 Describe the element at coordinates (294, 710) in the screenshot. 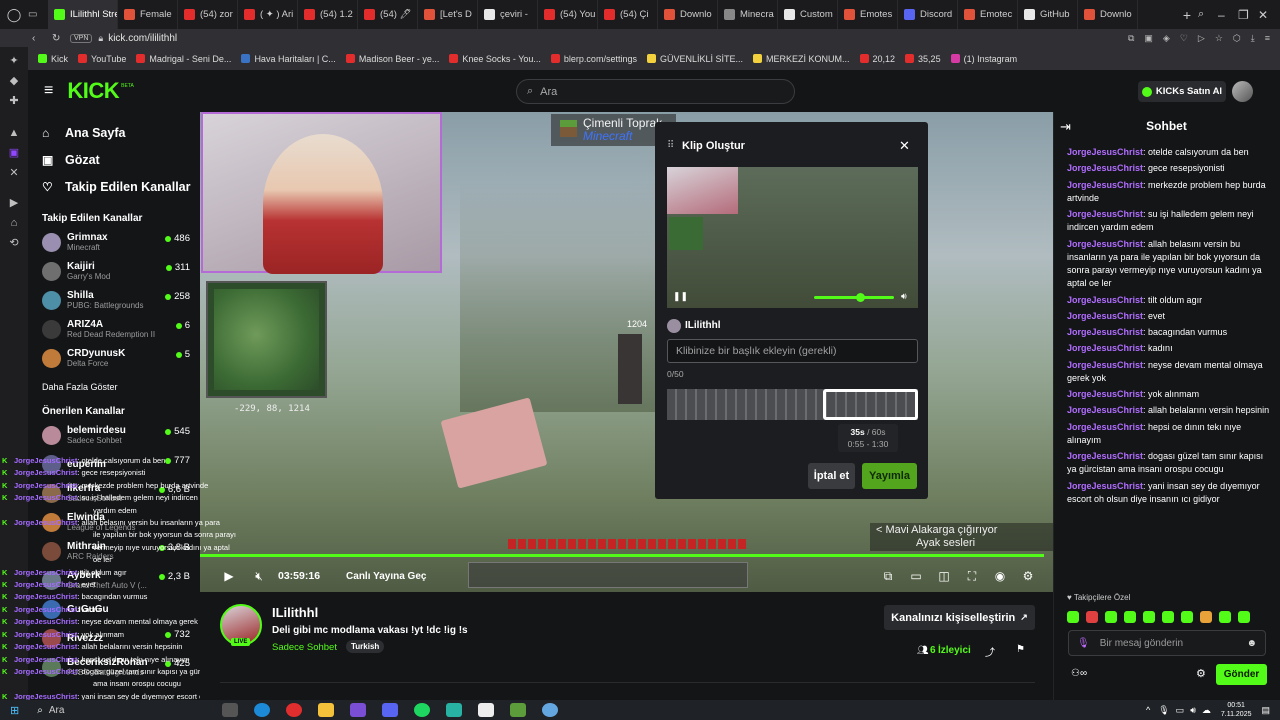

I see `opera-icon` at that location.